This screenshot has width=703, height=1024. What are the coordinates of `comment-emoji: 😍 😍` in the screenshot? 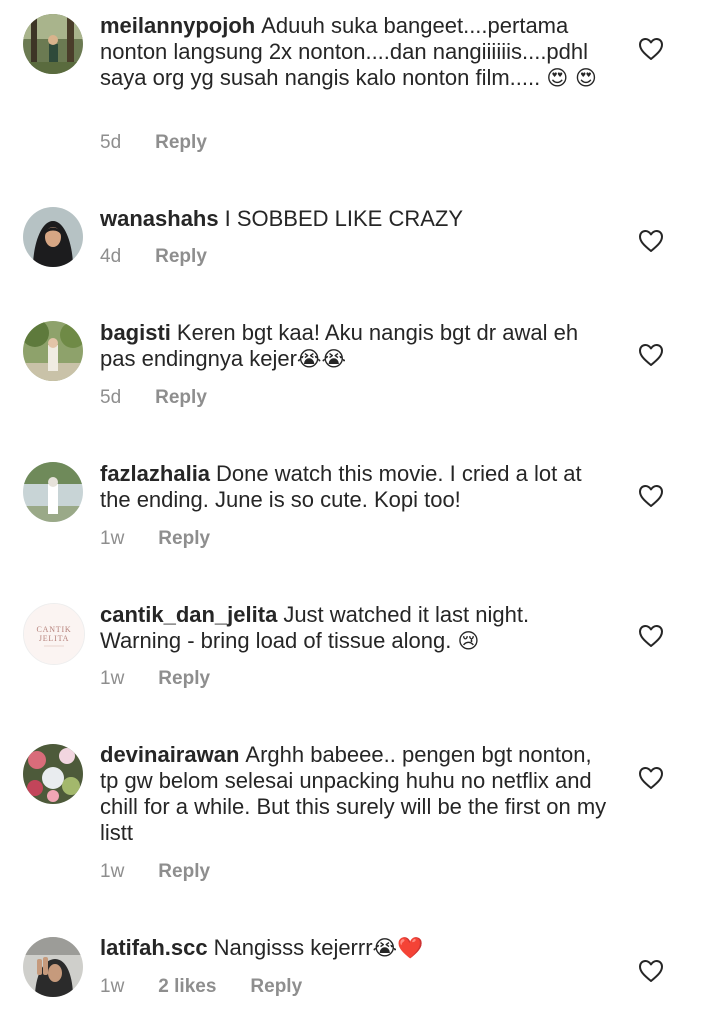 It's located at (571, 78).